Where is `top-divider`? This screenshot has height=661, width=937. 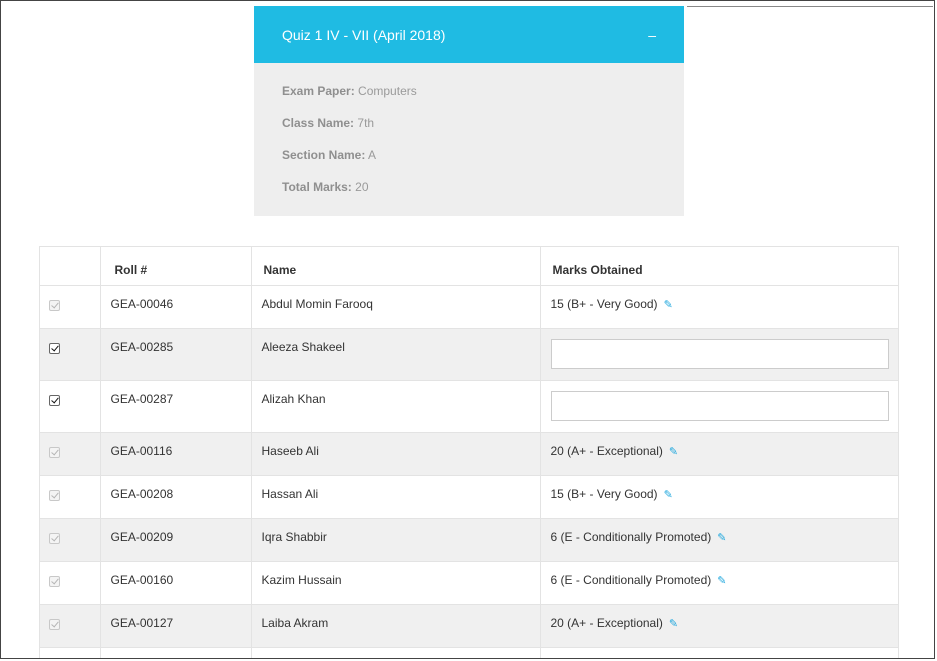 top-divider is located at coordinates (810, 6).